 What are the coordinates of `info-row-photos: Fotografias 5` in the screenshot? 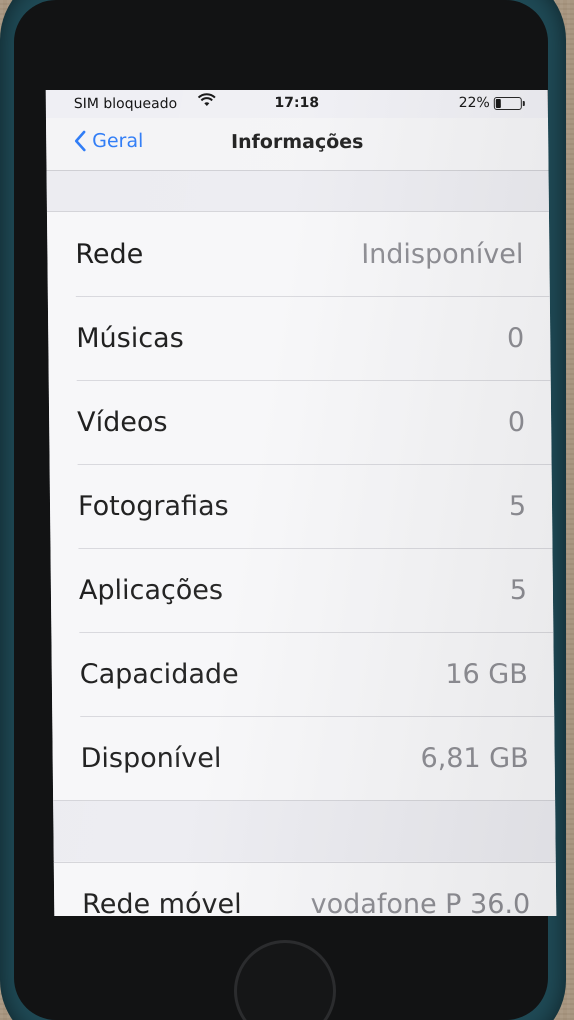 It's located at (301, 506).